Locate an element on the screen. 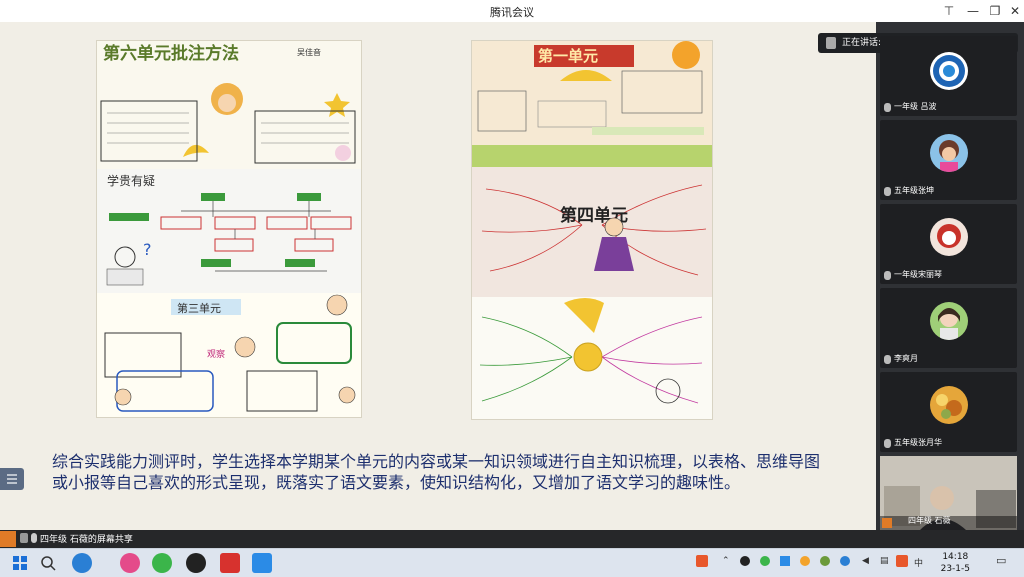  ie-browser-icon is located at coordinates (82, 563).